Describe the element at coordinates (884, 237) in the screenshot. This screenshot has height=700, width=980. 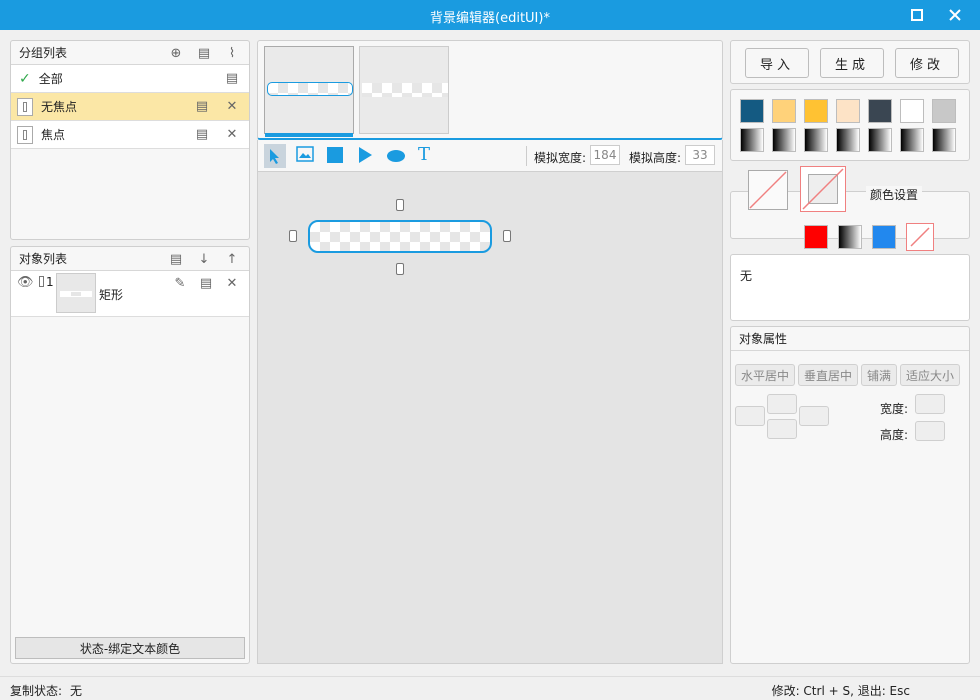
I see `quick-blue-swatch` at that location.